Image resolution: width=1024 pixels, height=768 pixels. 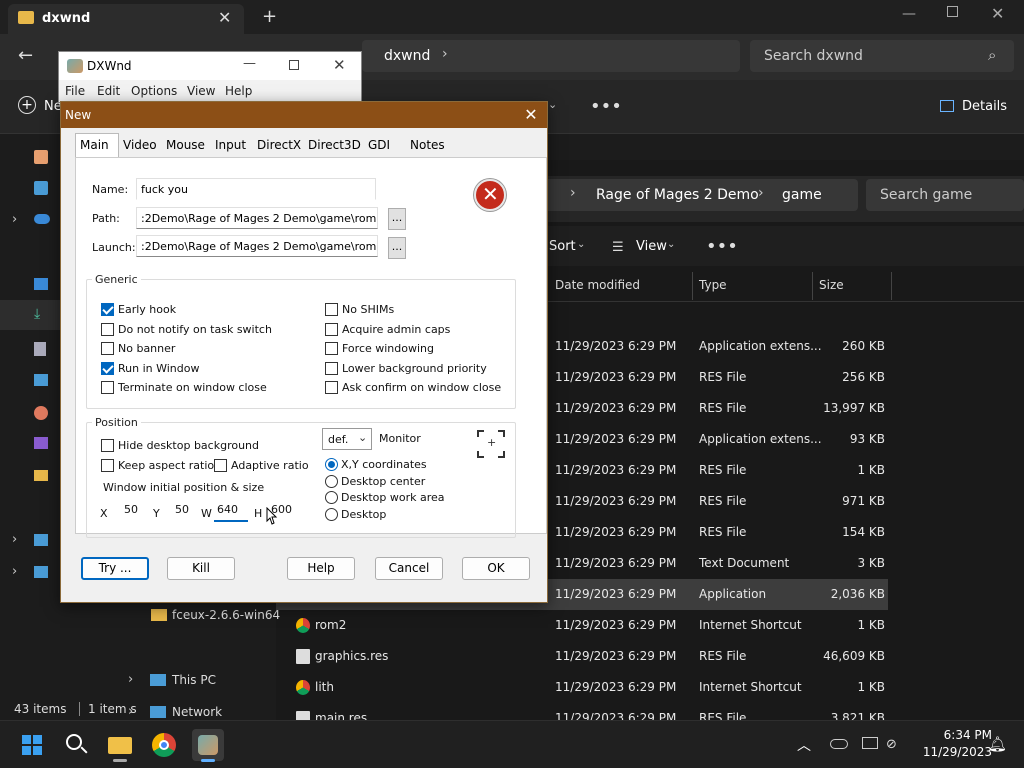 I want to click on front-address-bar: › Rage of Mages 2 Demo › game, so click(x=699, y=195).